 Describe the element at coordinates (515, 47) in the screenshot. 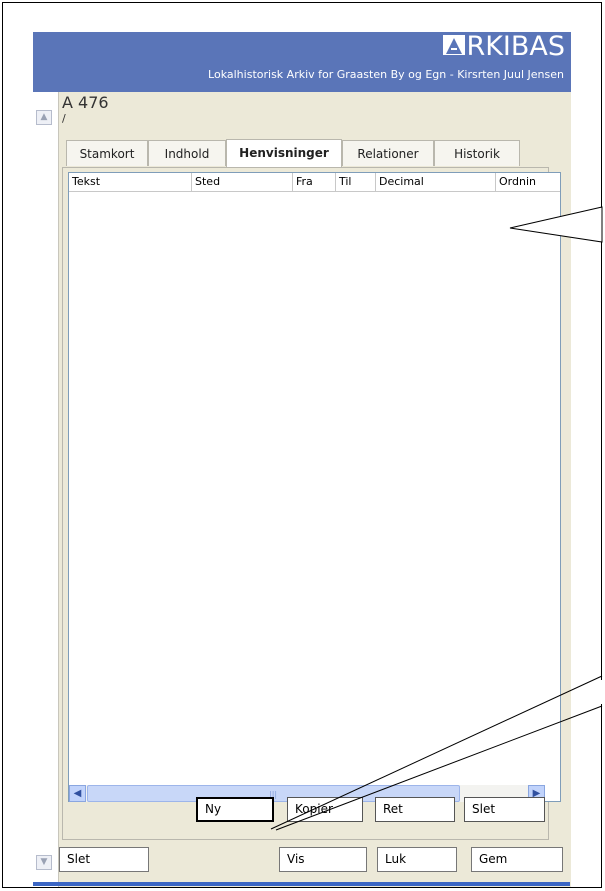

I see `logo-text: RKIBAS` at that location.